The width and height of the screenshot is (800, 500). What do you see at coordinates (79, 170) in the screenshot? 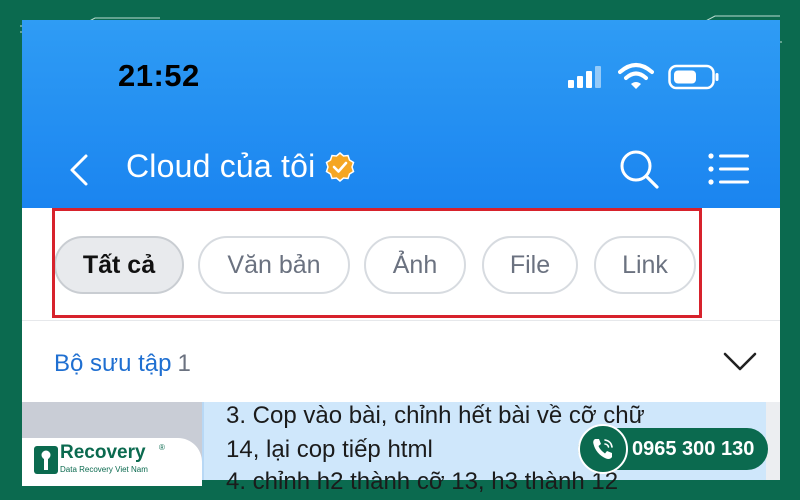
I see `back-icon` at bounding box center [79, 170].